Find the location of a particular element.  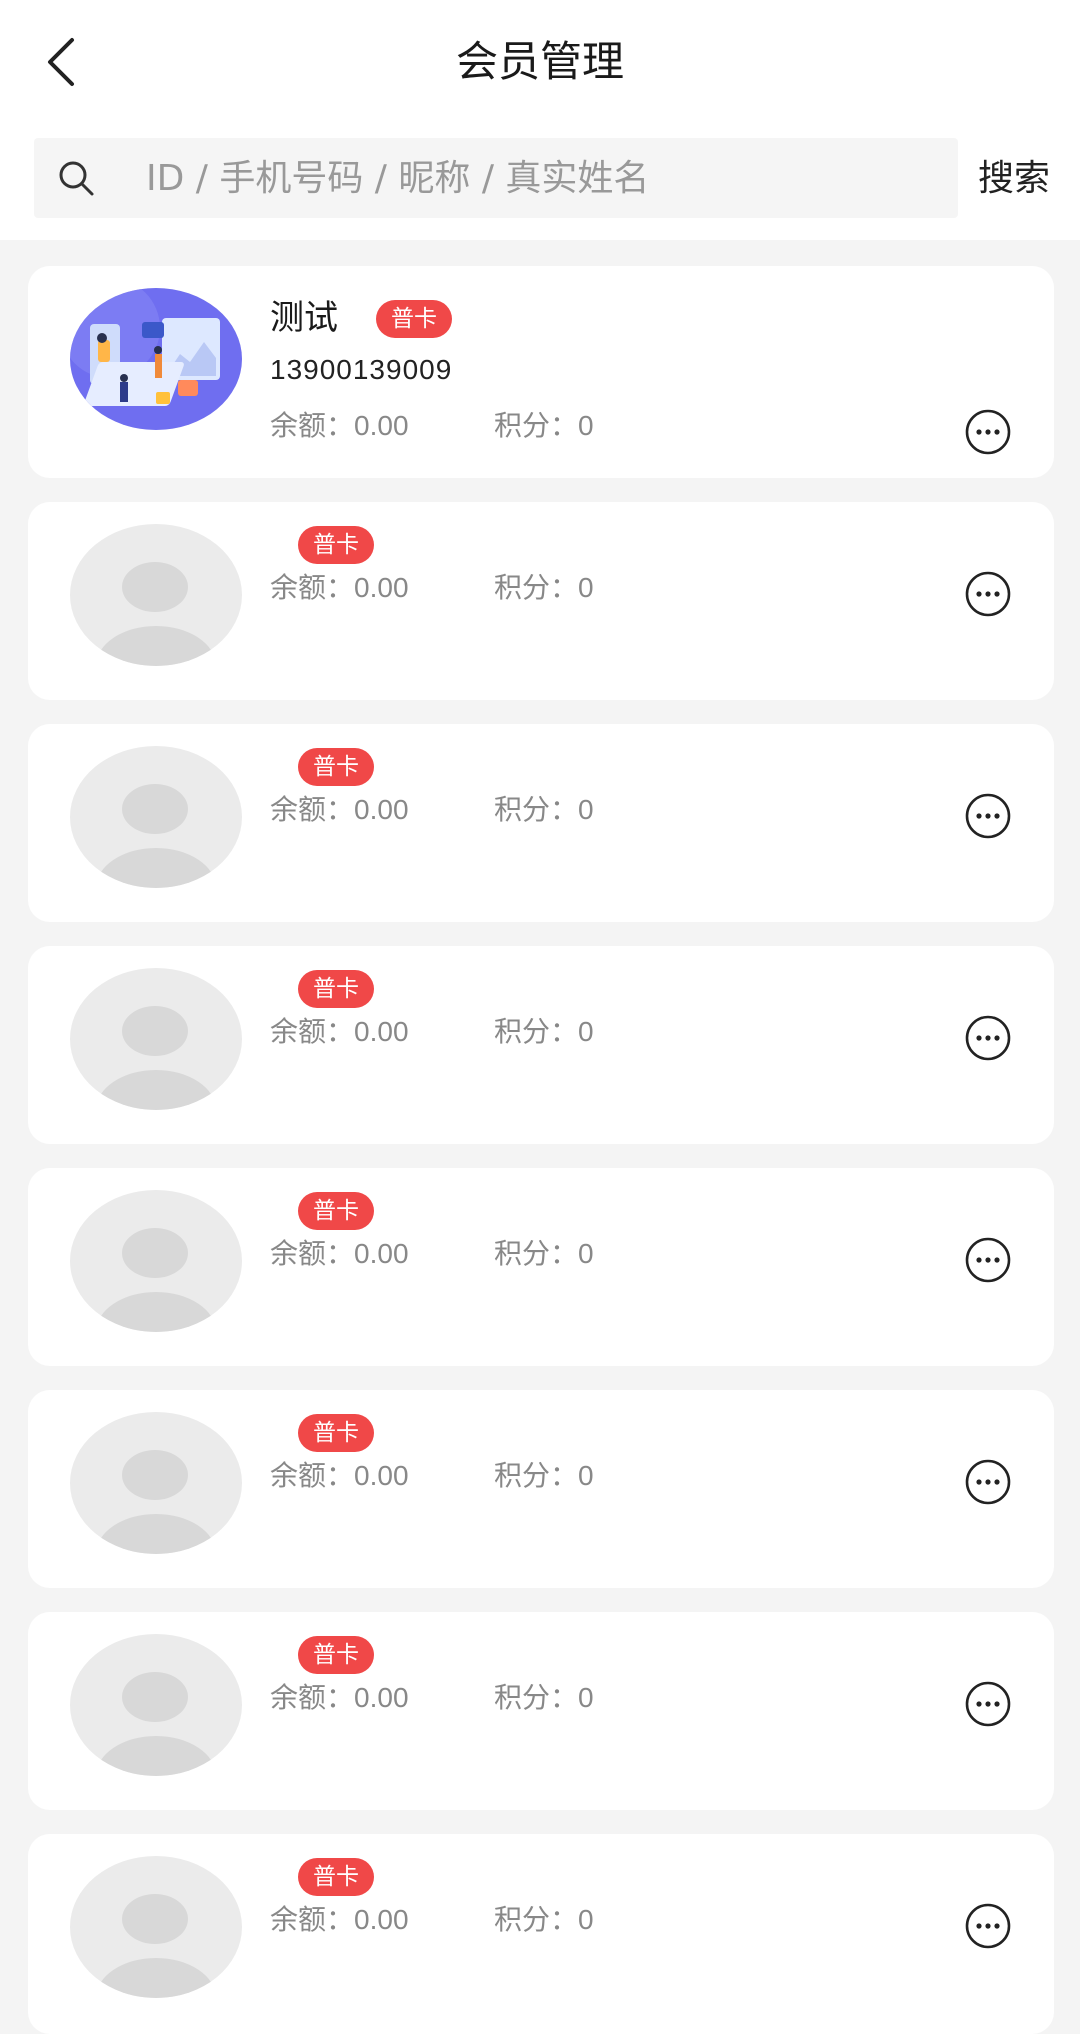

page-title: 会员管理 is located at coordinates (539, 61).